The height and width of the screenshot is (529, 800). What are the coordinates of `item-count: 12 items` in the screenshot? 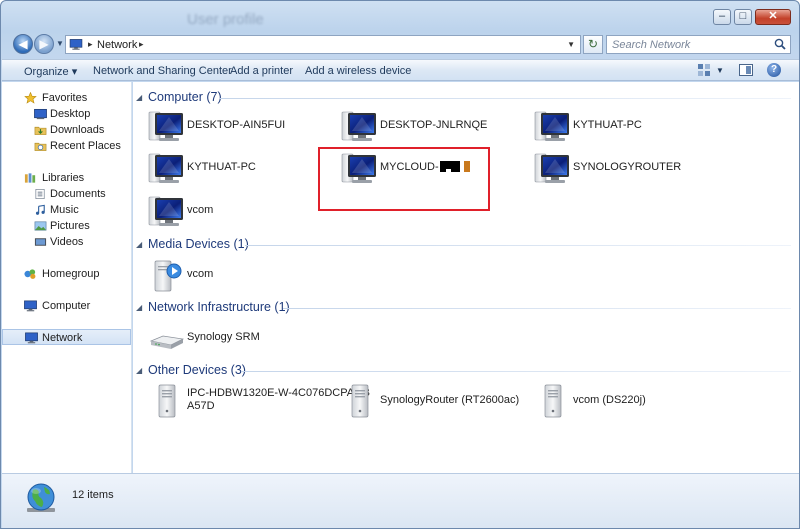 It's located at (93, 495).